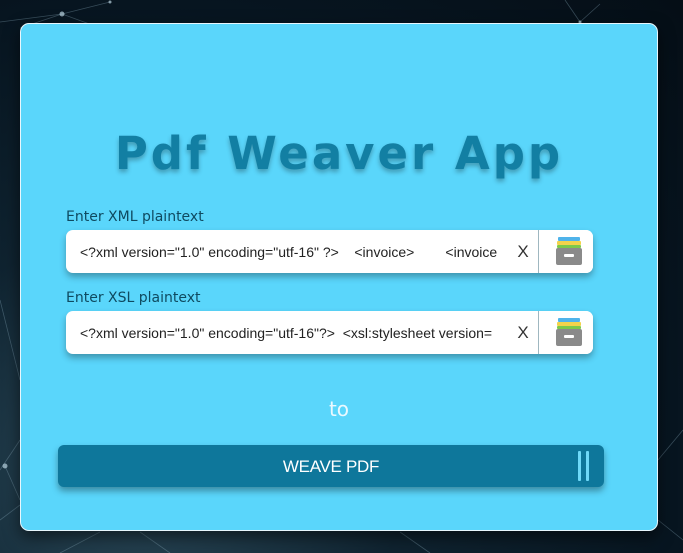 This screenshot has height=553, width=683. Describe the element at coordinates (523, 251) in the screenshot. I see `xml-clear-button: X` at that location.